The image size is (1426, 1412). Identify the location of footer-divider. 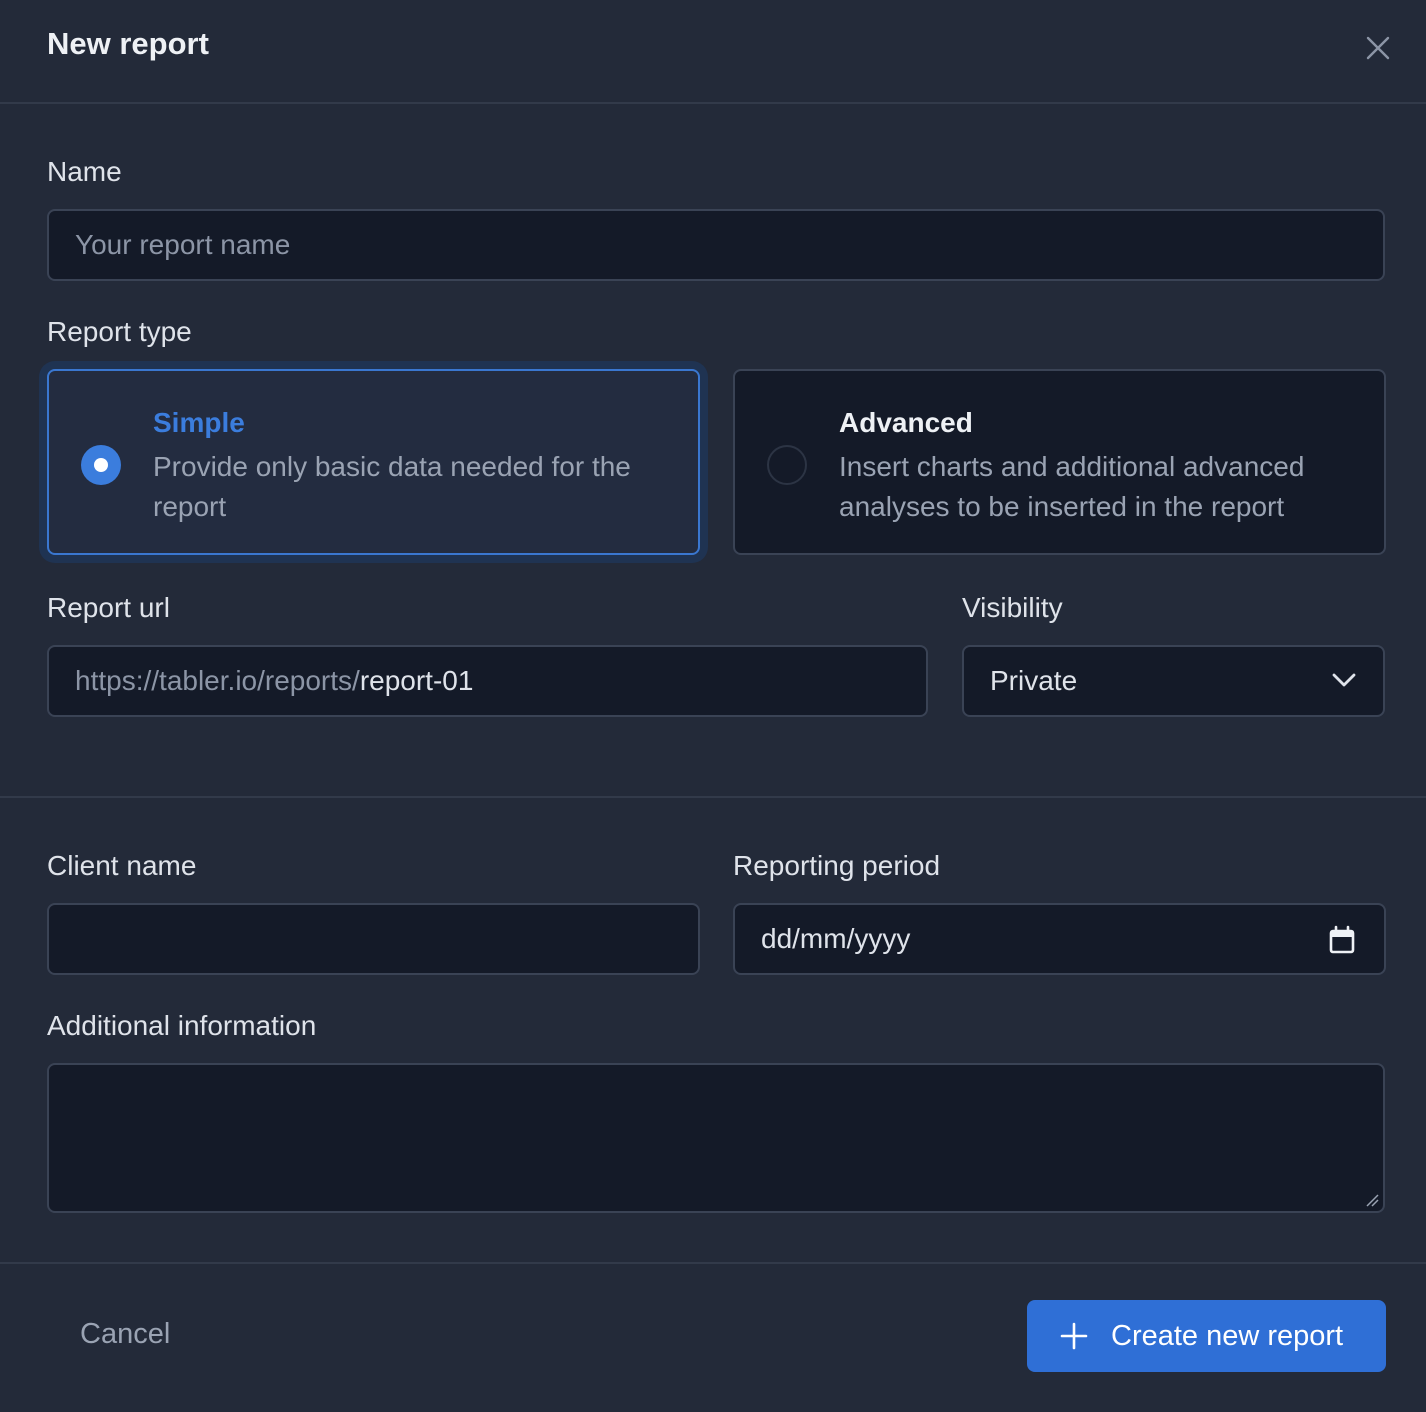
(713, 1263).